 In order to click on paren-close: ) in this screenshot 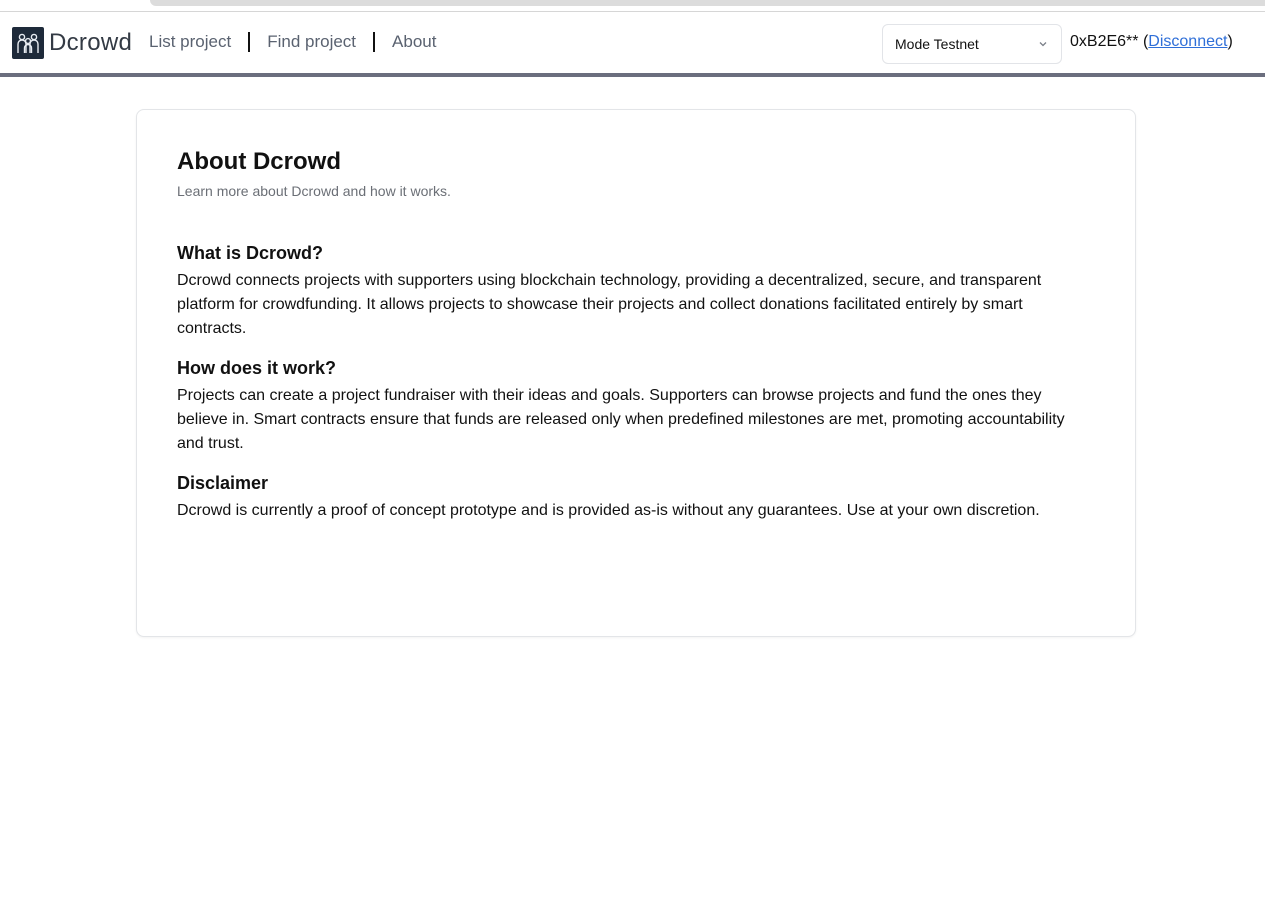, I will do `click(1230, 41)`.